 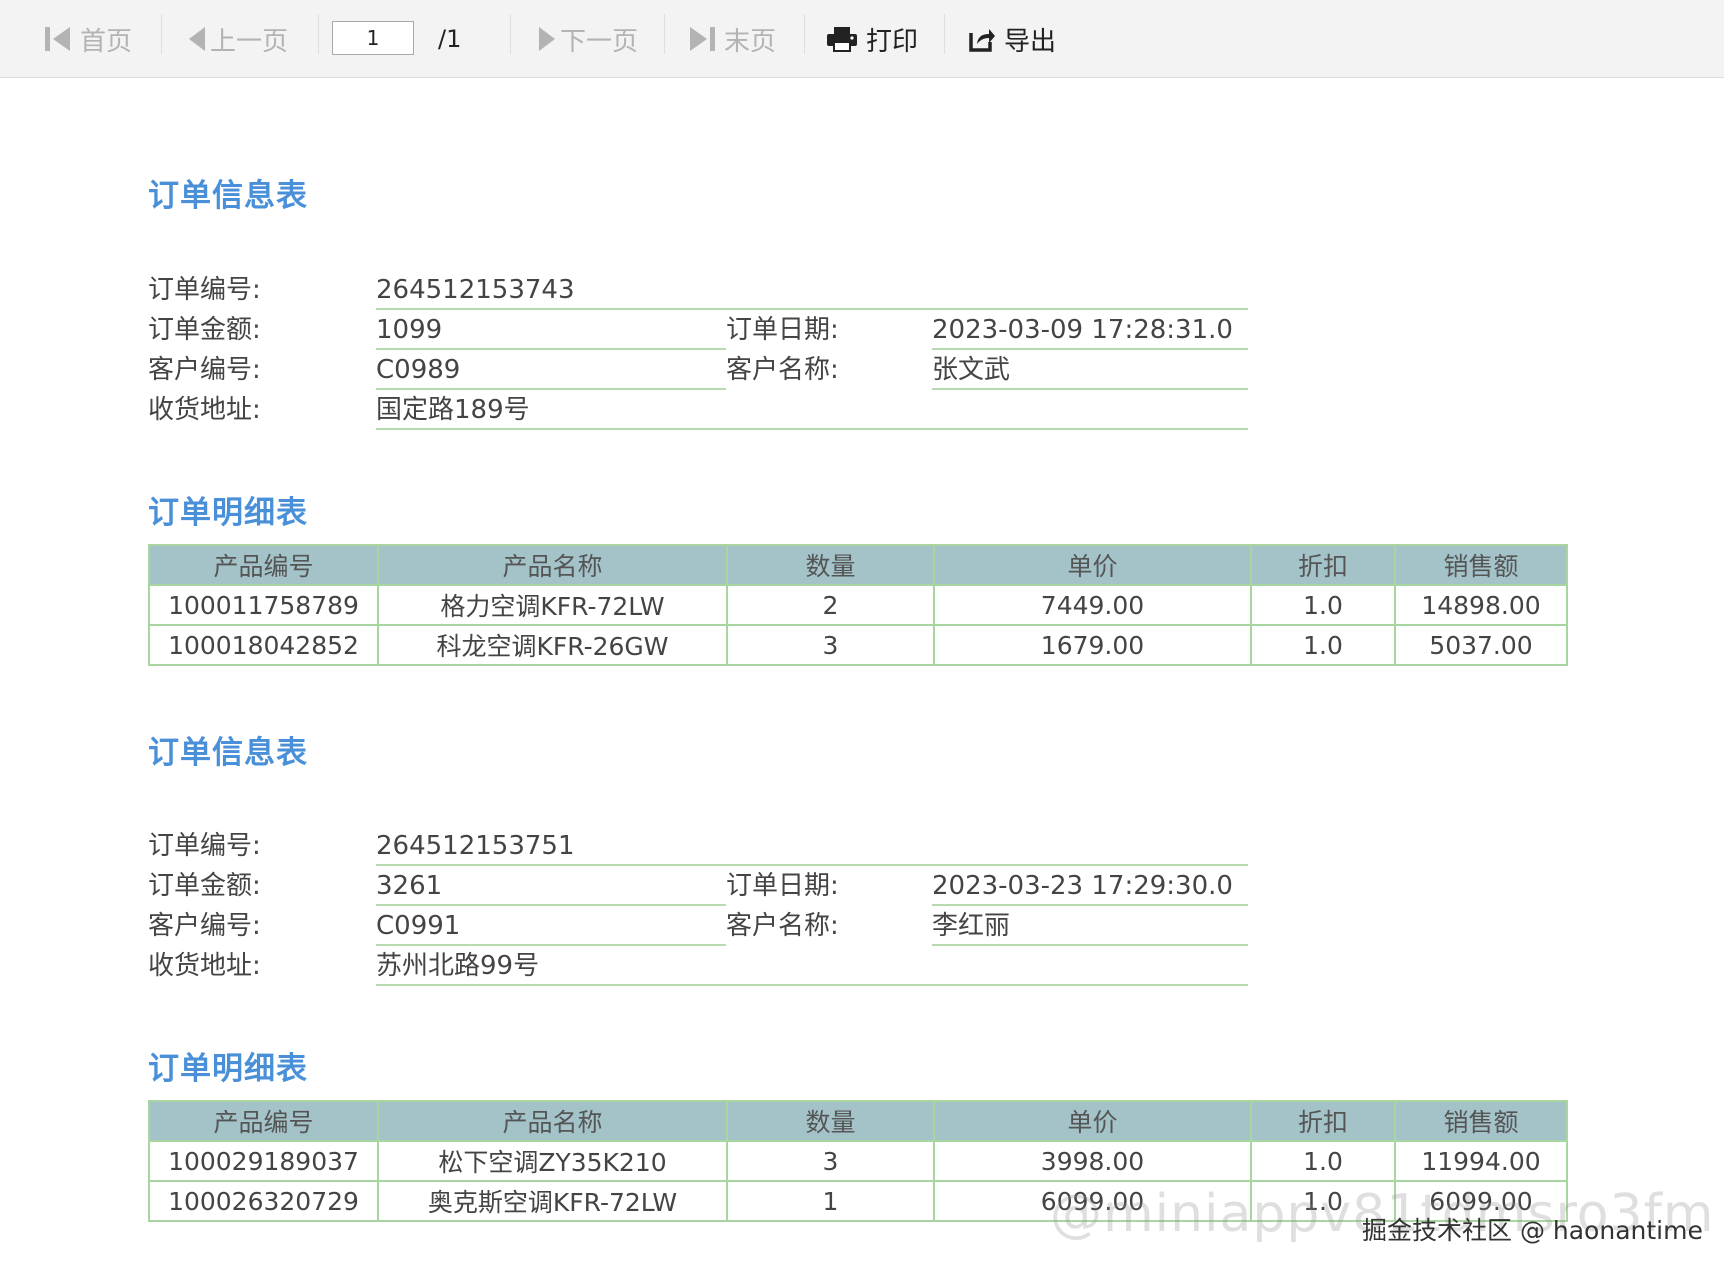 I want to click on table-cell: 100026320729, so click(x=263, y=1201).